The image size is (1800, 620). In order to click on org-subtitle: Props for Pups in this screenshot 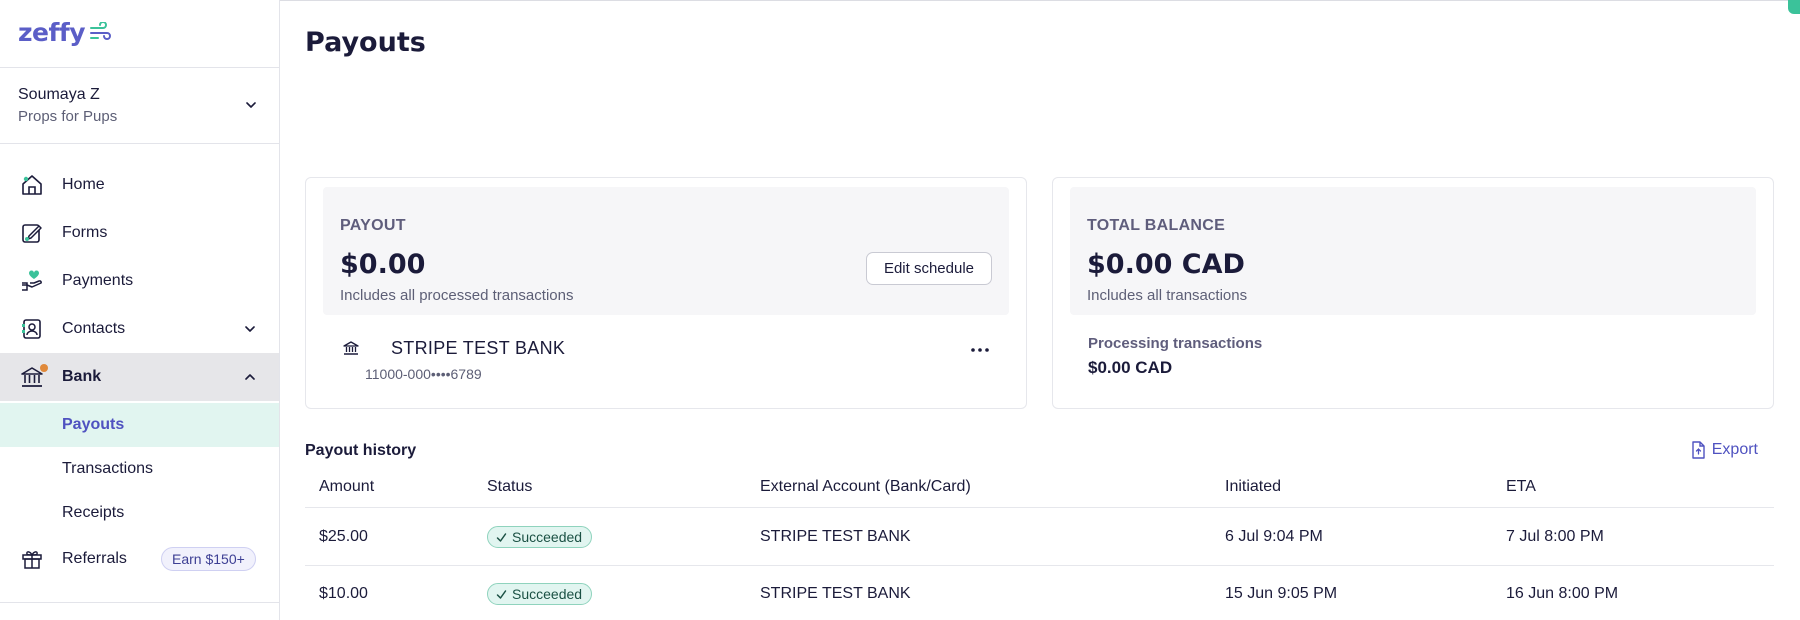, I will do `click(68, 116)`.